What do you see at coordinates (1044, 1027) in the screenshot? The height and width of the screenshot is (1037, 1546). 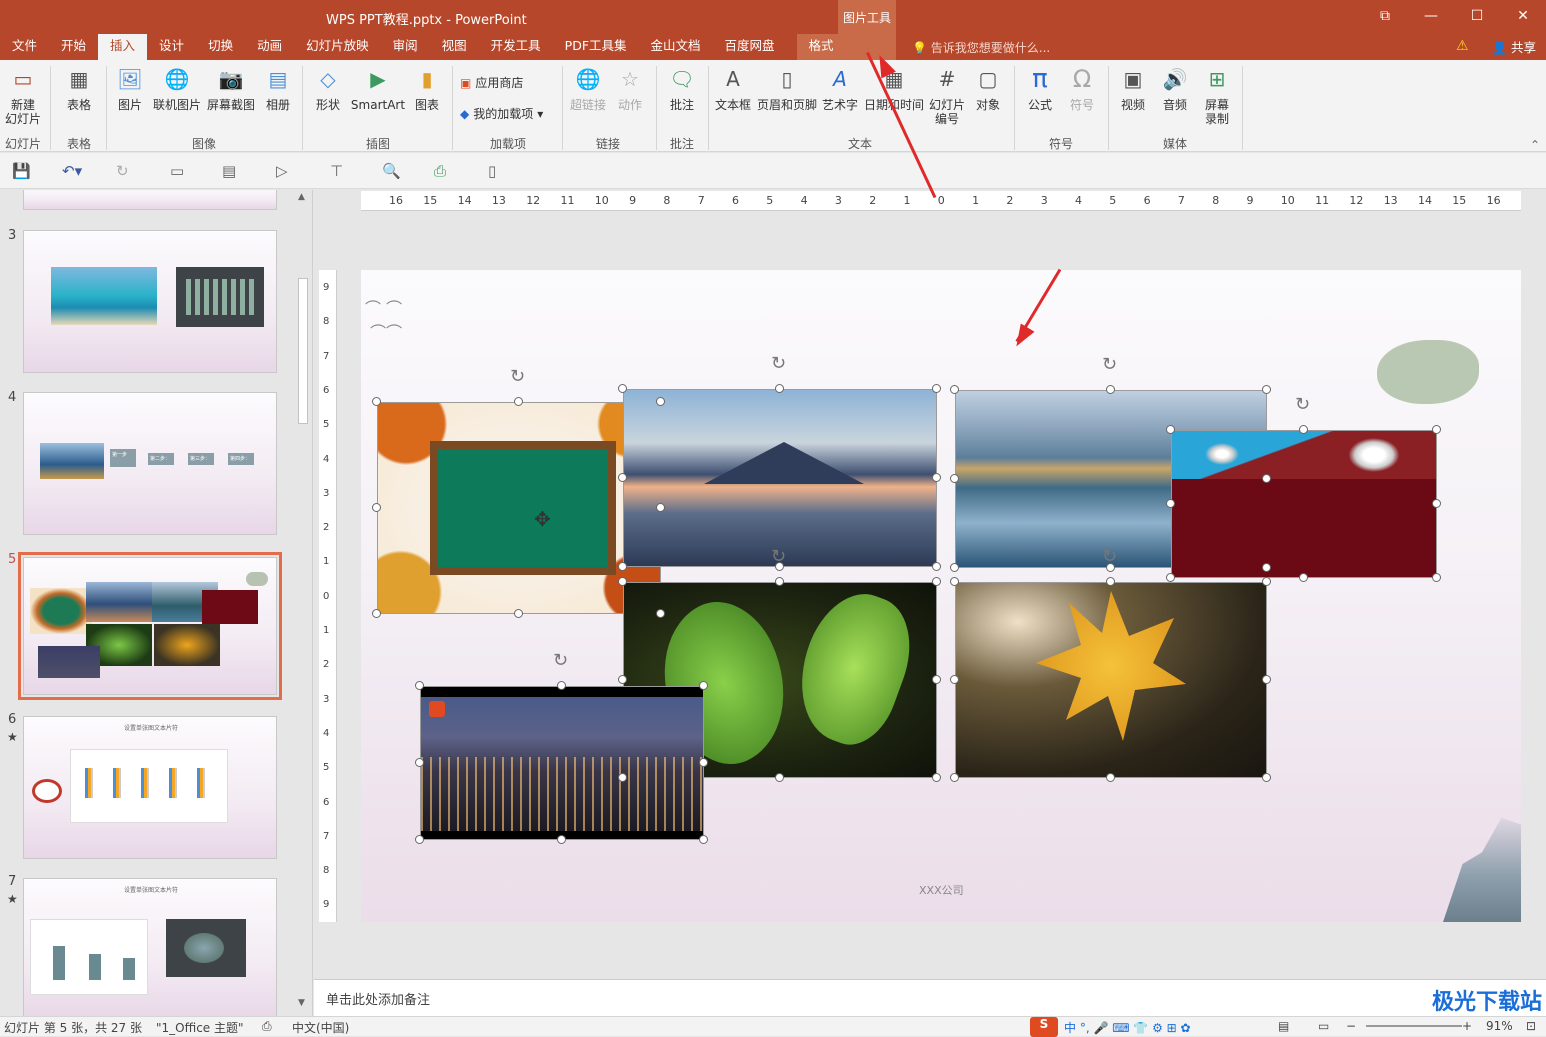 I see `sogou-ime-icon: S` at bounding box center [1044, 1027].